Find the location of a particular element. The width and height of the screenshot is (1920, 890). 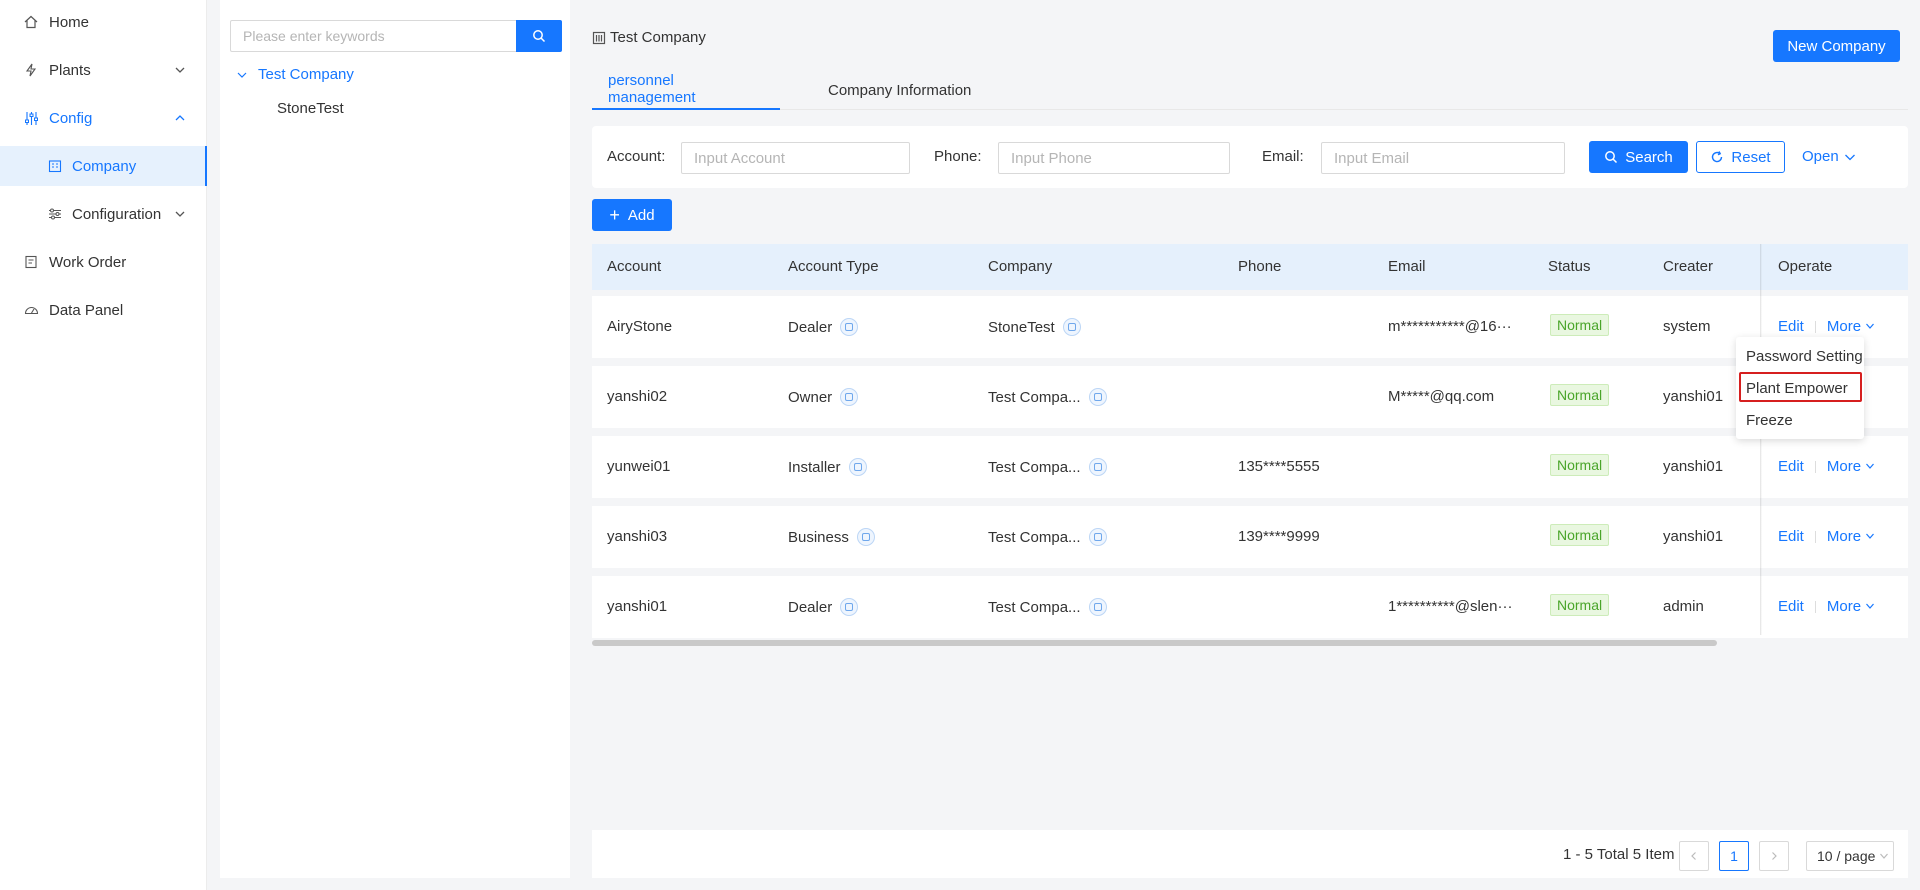

chevron-right-icon is located at coordinates (1774, 856).